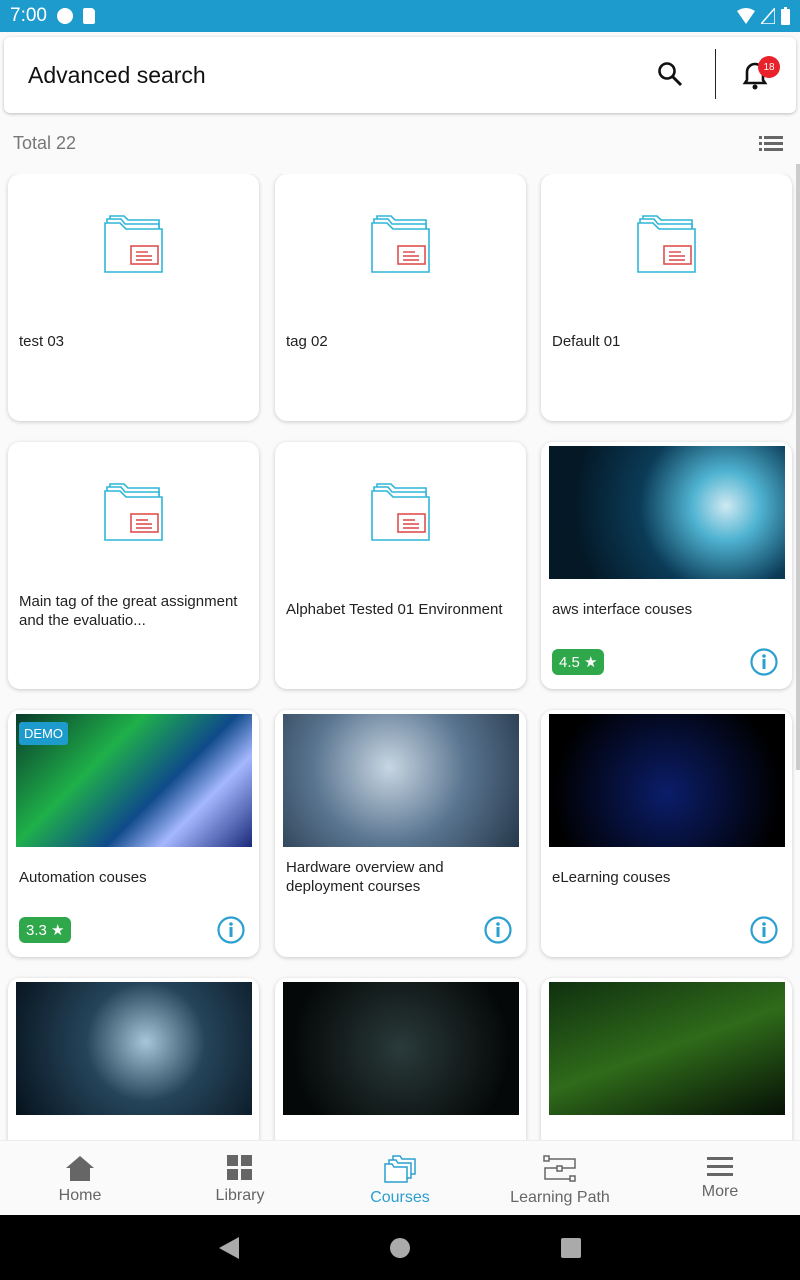  Describe the element at coordinates (611, 877) in the screenshot. I see `course-title: eLearning couses` at that location.